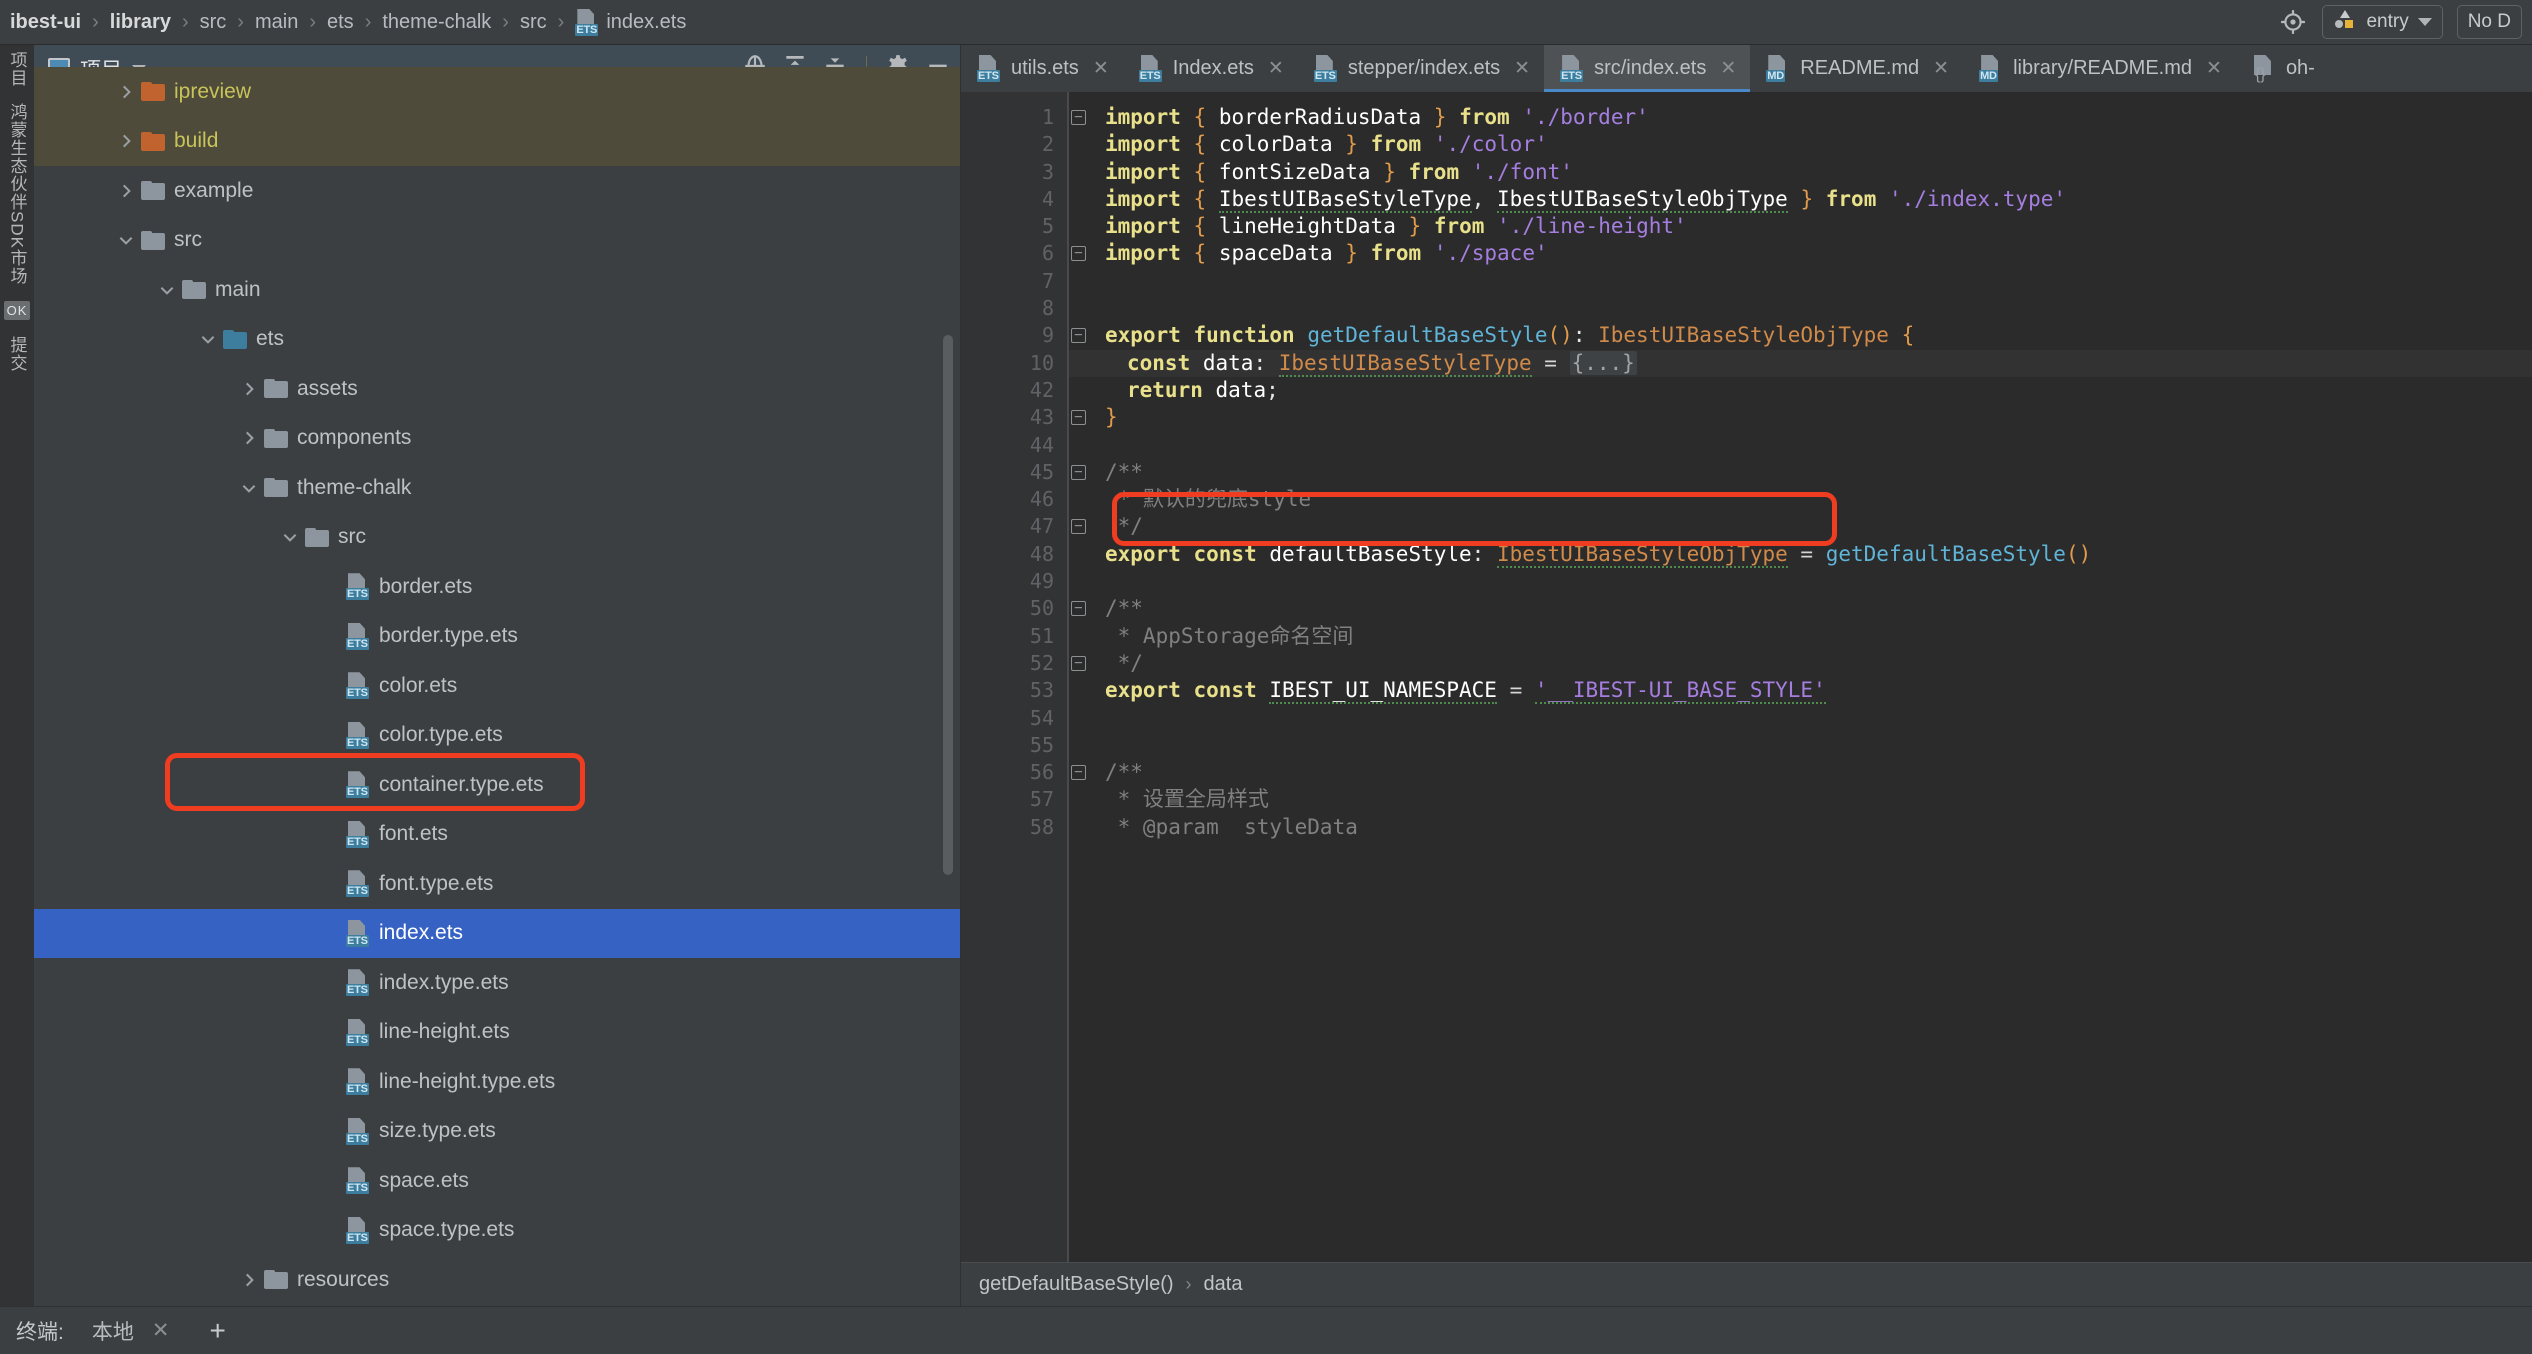 The width and height of the screenshot is (2532, 1354). What do you see at coordinates (497, 439) in the screenshot?
I see `tree-row: components` at bounding box center [497, 439].